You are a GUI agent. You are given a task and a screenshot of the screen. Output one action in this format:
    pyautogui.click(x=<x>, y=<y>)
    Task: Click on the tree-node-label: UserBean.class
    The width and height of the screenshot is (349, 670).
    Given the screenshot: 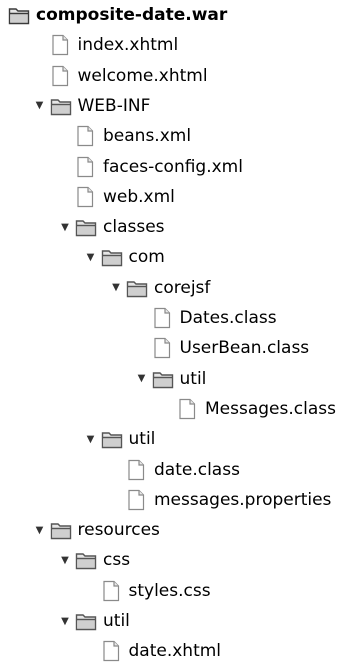 What is the action you would take?
    pyautogui.click(x=244, y=348)
    